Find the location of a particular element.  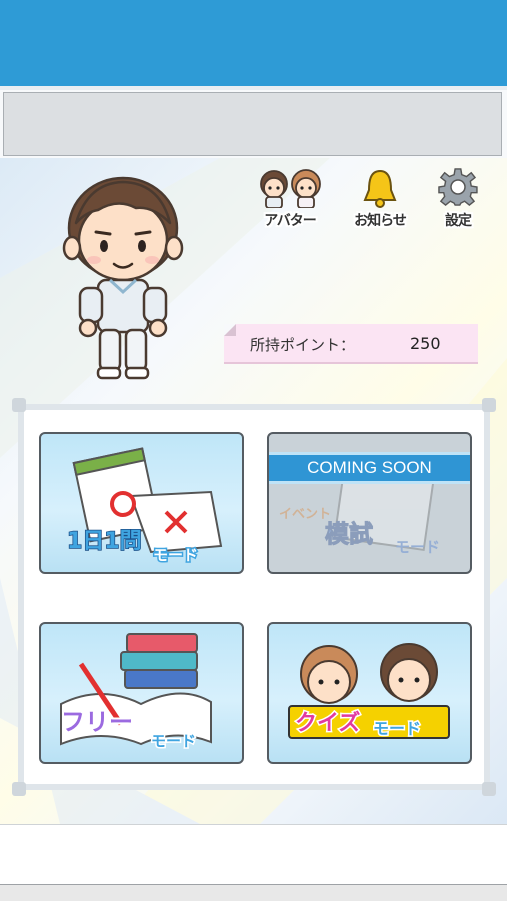

points-label: 所持ポイント： is located at coordinates (303, 345).